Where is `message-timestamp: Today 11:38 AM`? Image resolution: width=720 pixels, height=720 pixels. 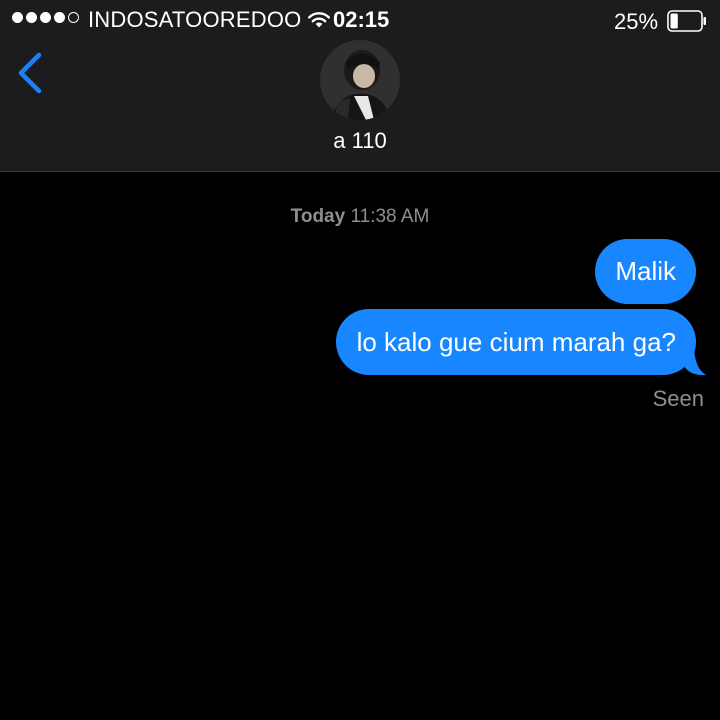
message-timestamp: Today 11:38 AM is located at coordinates (360, 217).